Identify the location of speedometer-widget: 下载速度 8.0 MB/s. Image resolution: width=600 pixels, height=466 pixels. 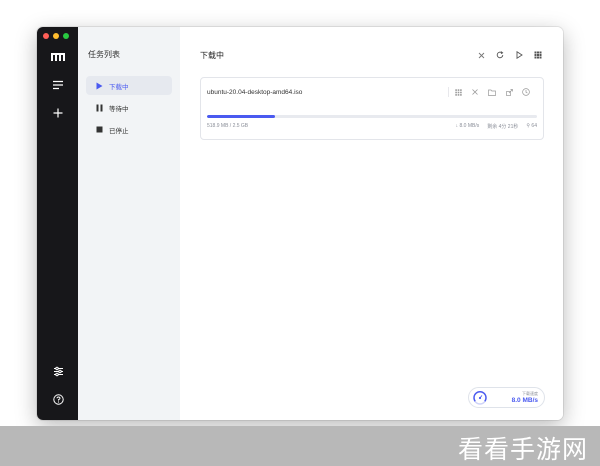
(506, 397).